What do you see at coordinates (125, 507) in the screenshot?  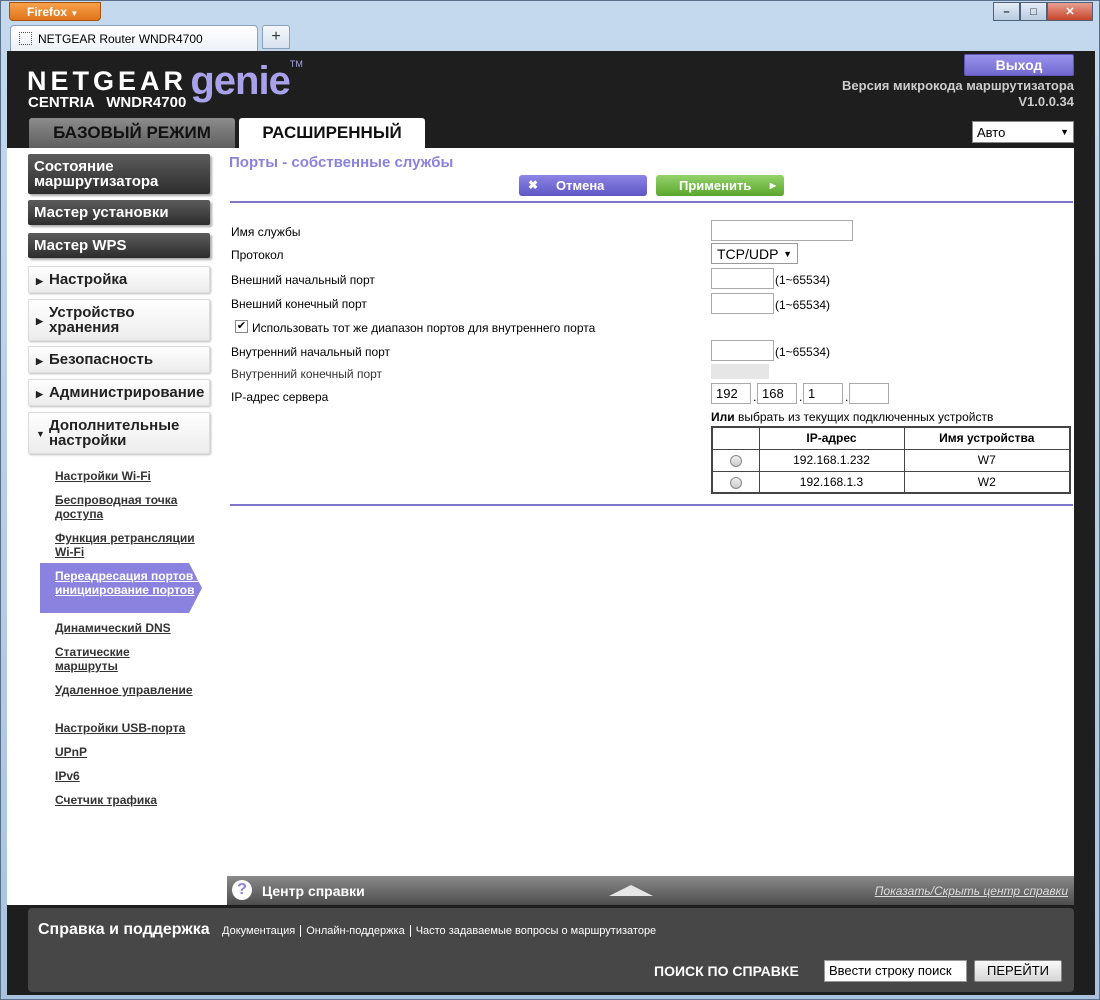 I see `sidebar-link-access-point: Беспроводная точка доступа` at bounding box center [125, 507].